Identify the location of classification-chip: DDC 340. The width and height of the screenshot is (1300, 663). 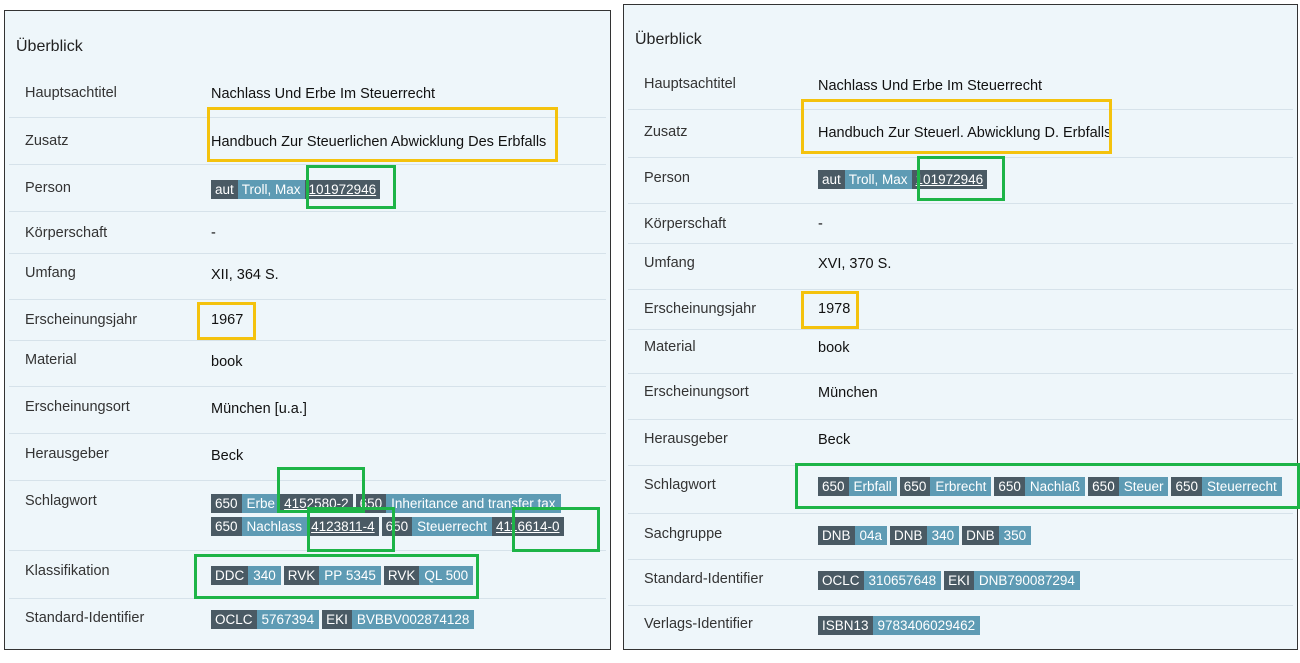
(246, 575).